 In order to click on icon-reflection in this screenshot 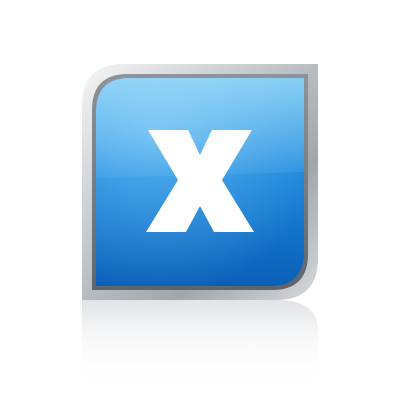, I will do `click(200, 345)`.